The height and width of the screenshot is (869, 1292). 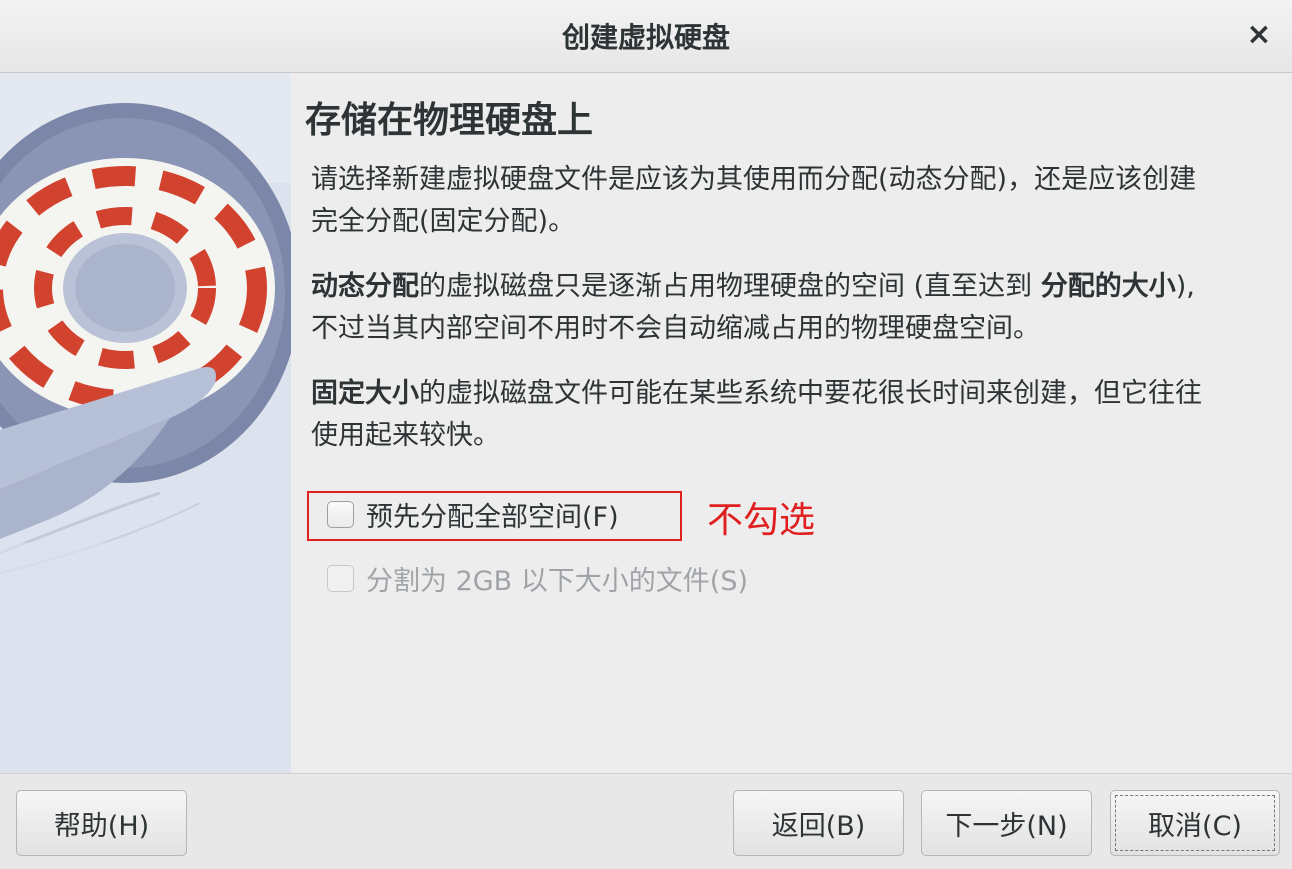 I want to click on dynamic-allocation-term: 动态分配, so click(x=365, y=286).